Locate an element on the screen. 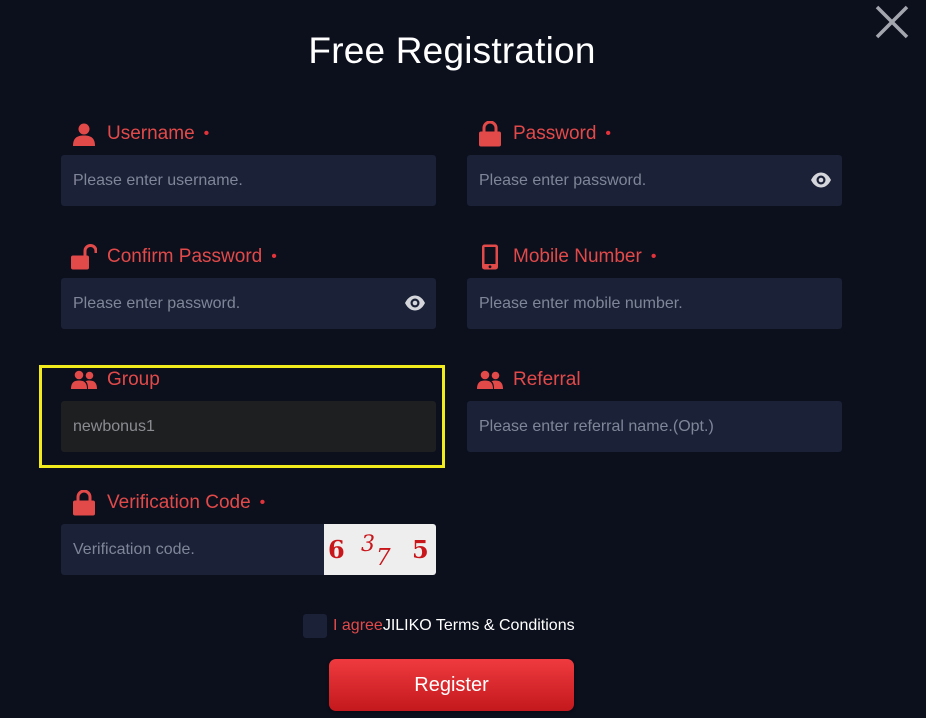  captcha-image: 6 3 7 5 is located at coordinates (380, 549).